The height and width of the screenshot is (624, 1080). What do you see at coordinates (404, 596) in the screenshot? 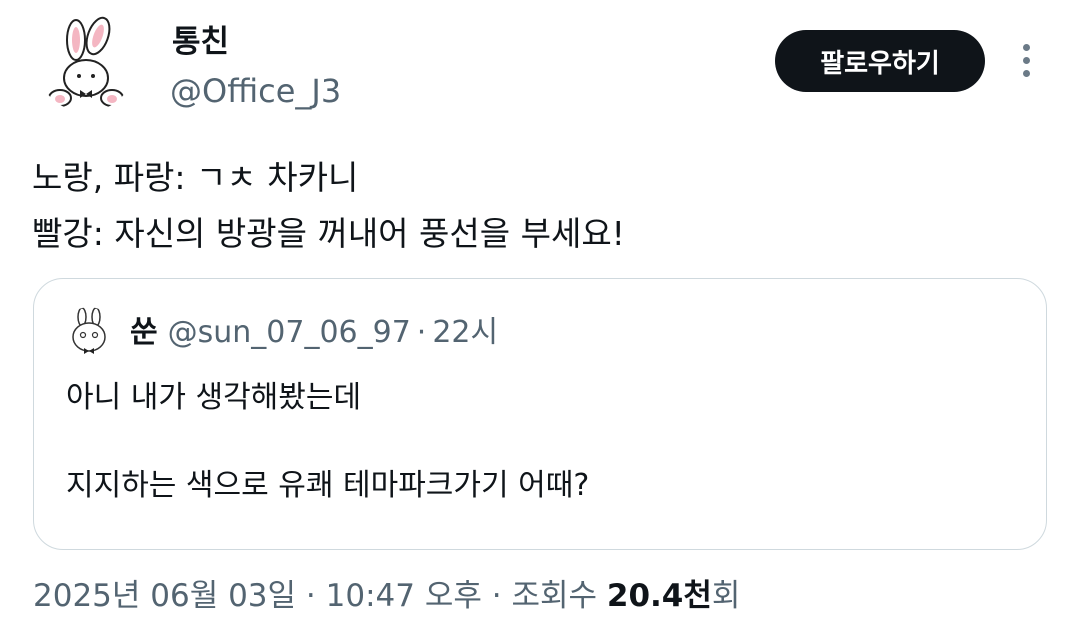
I see `tweet-time: 10:47 오후` at bounding box center [404, 596].